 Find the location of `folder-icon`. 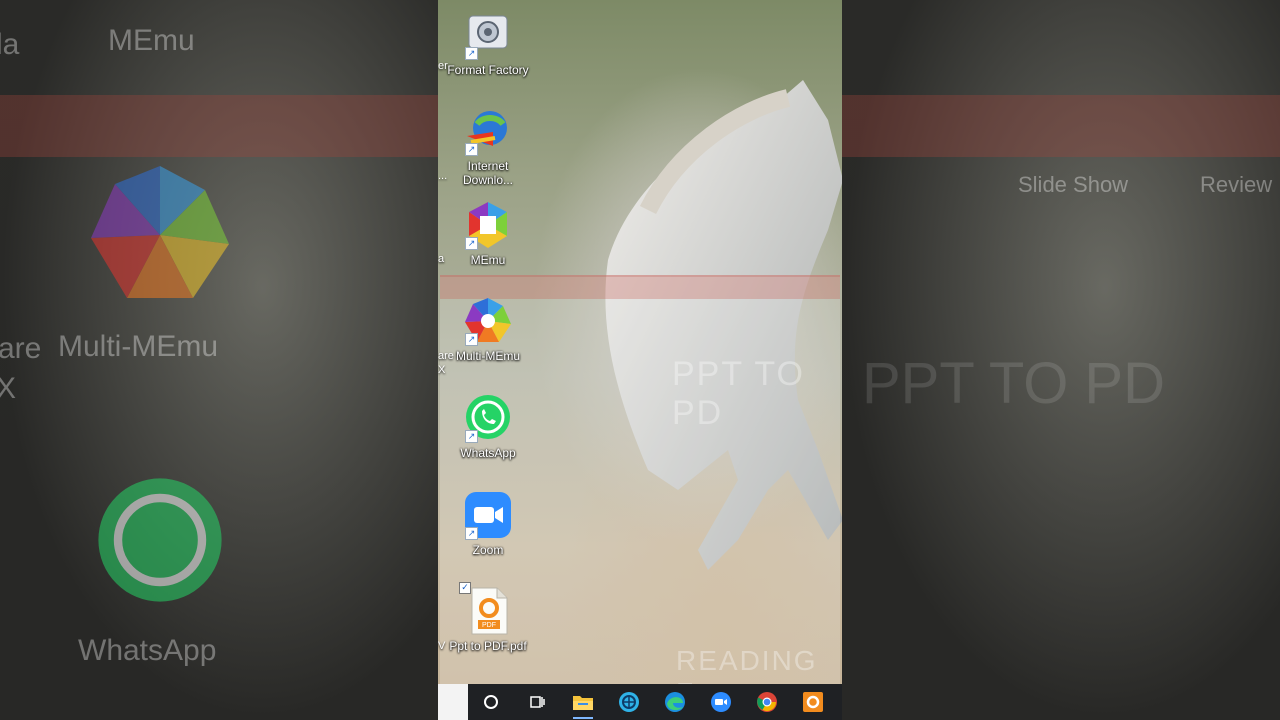

folder-icon is located at coordinates (583, 703).